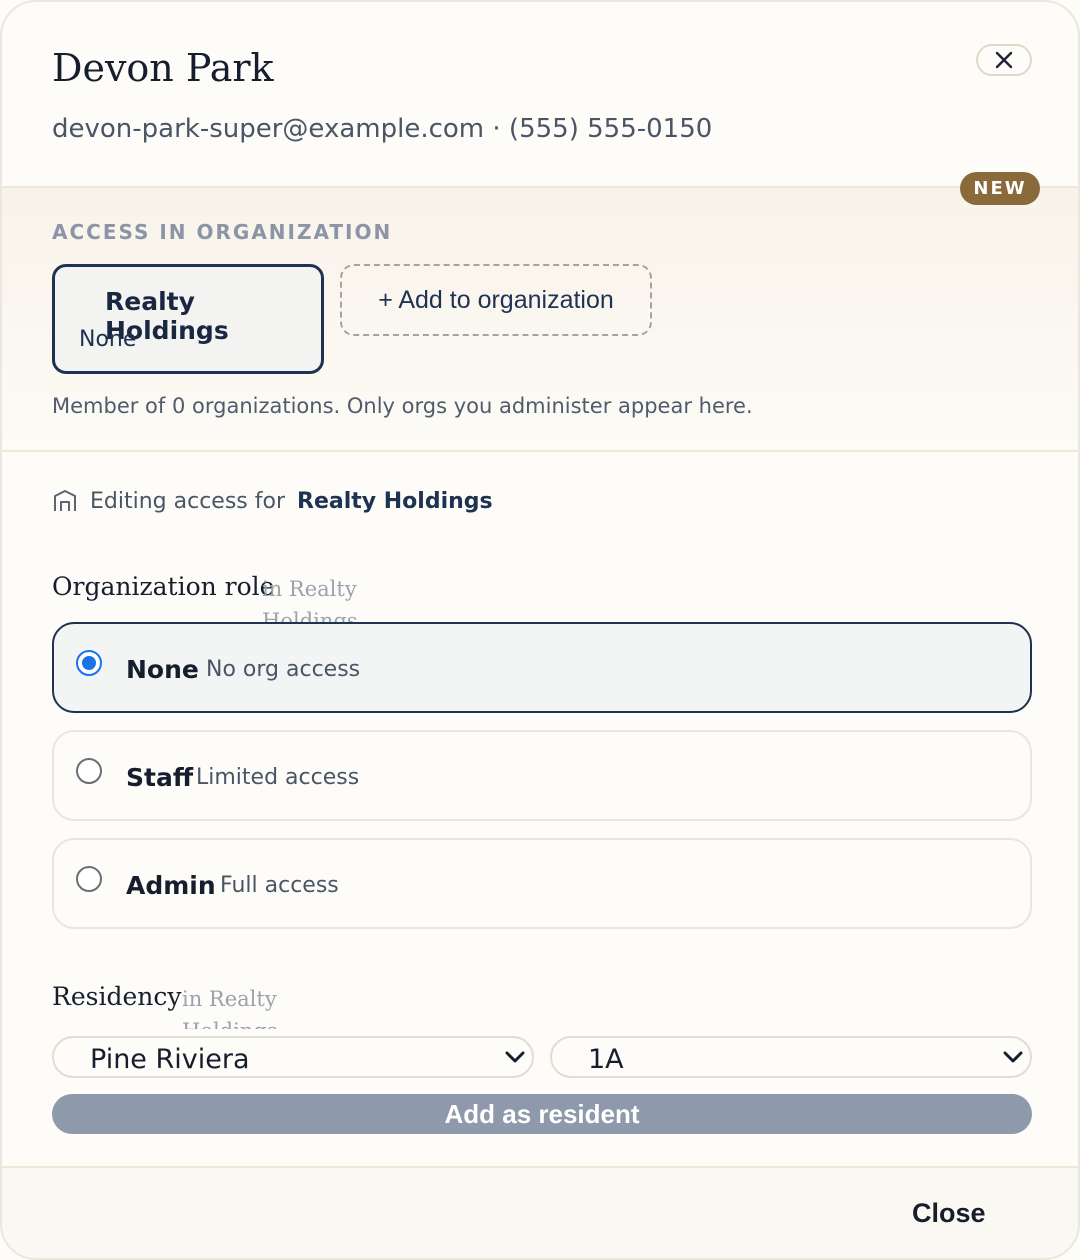  I want to click on unit-select-value: 1A, so click(606, 1059).